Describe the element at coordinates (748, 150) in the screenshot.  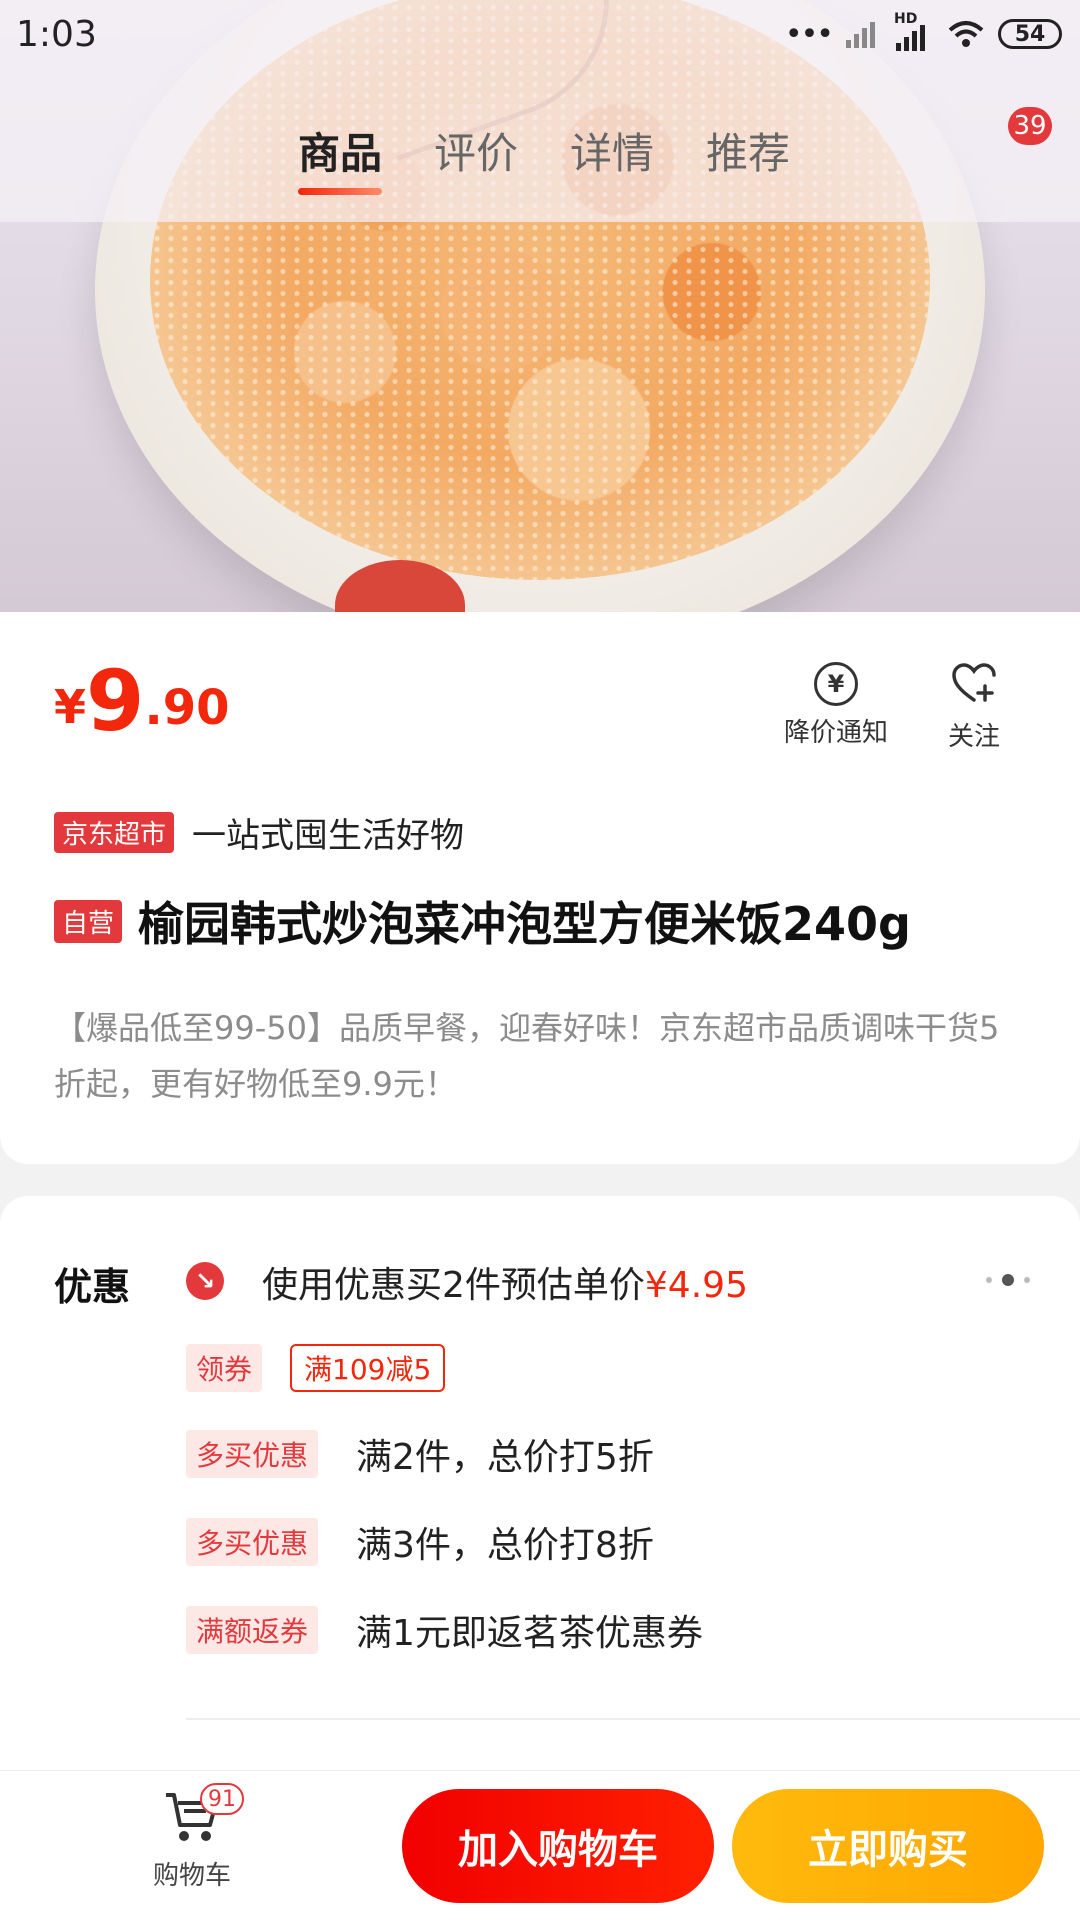
I see `tab-recommend: 推荐` at that location.